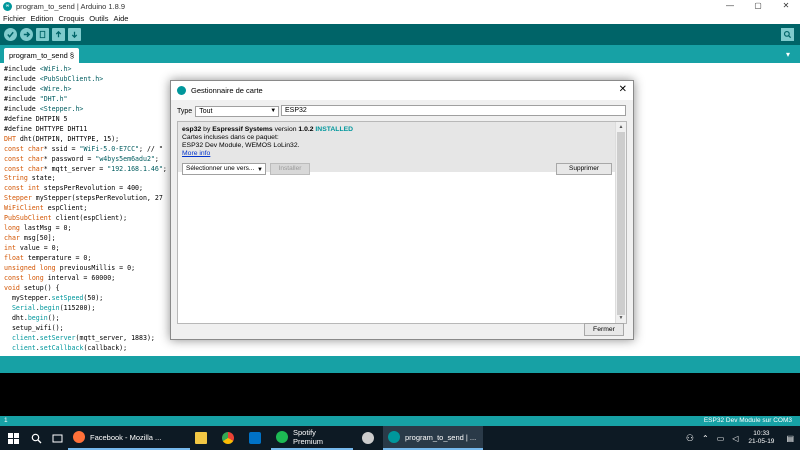 The height and width of the screenshot is (450, 800). Describe the element at coordinates (242, 129) in the screenshot. I see `package-author: Espressif Systems` at that location.